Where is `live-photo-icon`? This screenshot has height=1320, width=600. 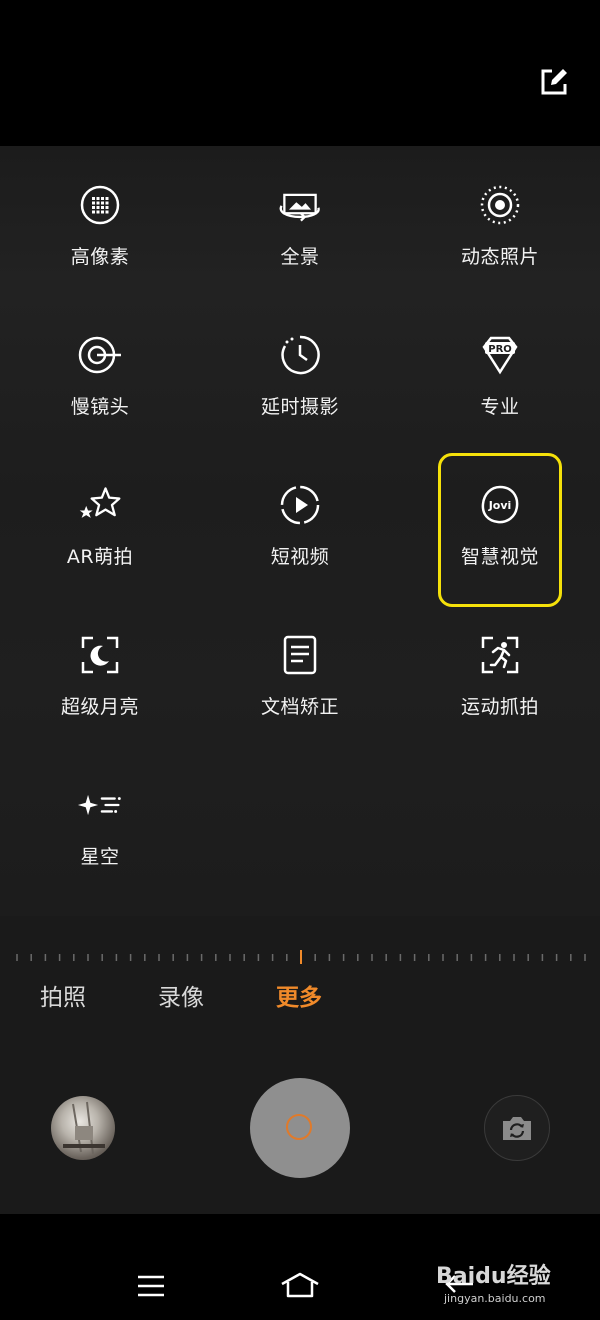 live-photo-icon is located at coordinates (500, 205).